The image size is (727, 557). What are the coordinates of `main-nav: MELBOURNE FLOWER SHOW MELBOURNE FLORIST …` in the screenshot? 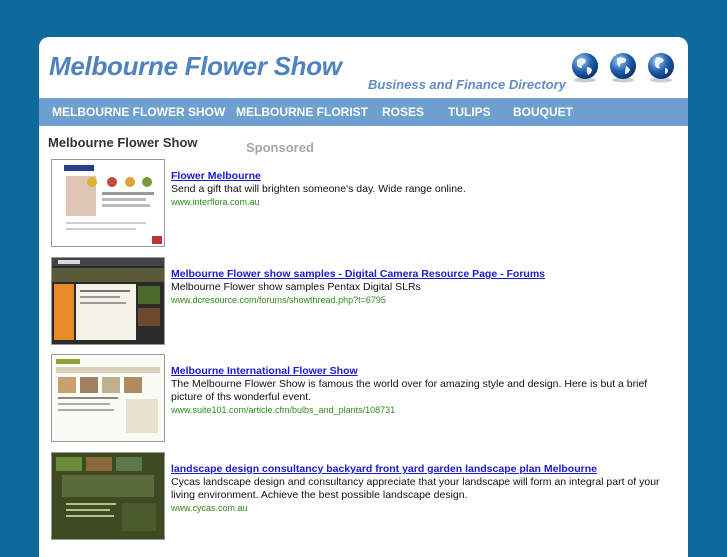 It's located at (363, 112).